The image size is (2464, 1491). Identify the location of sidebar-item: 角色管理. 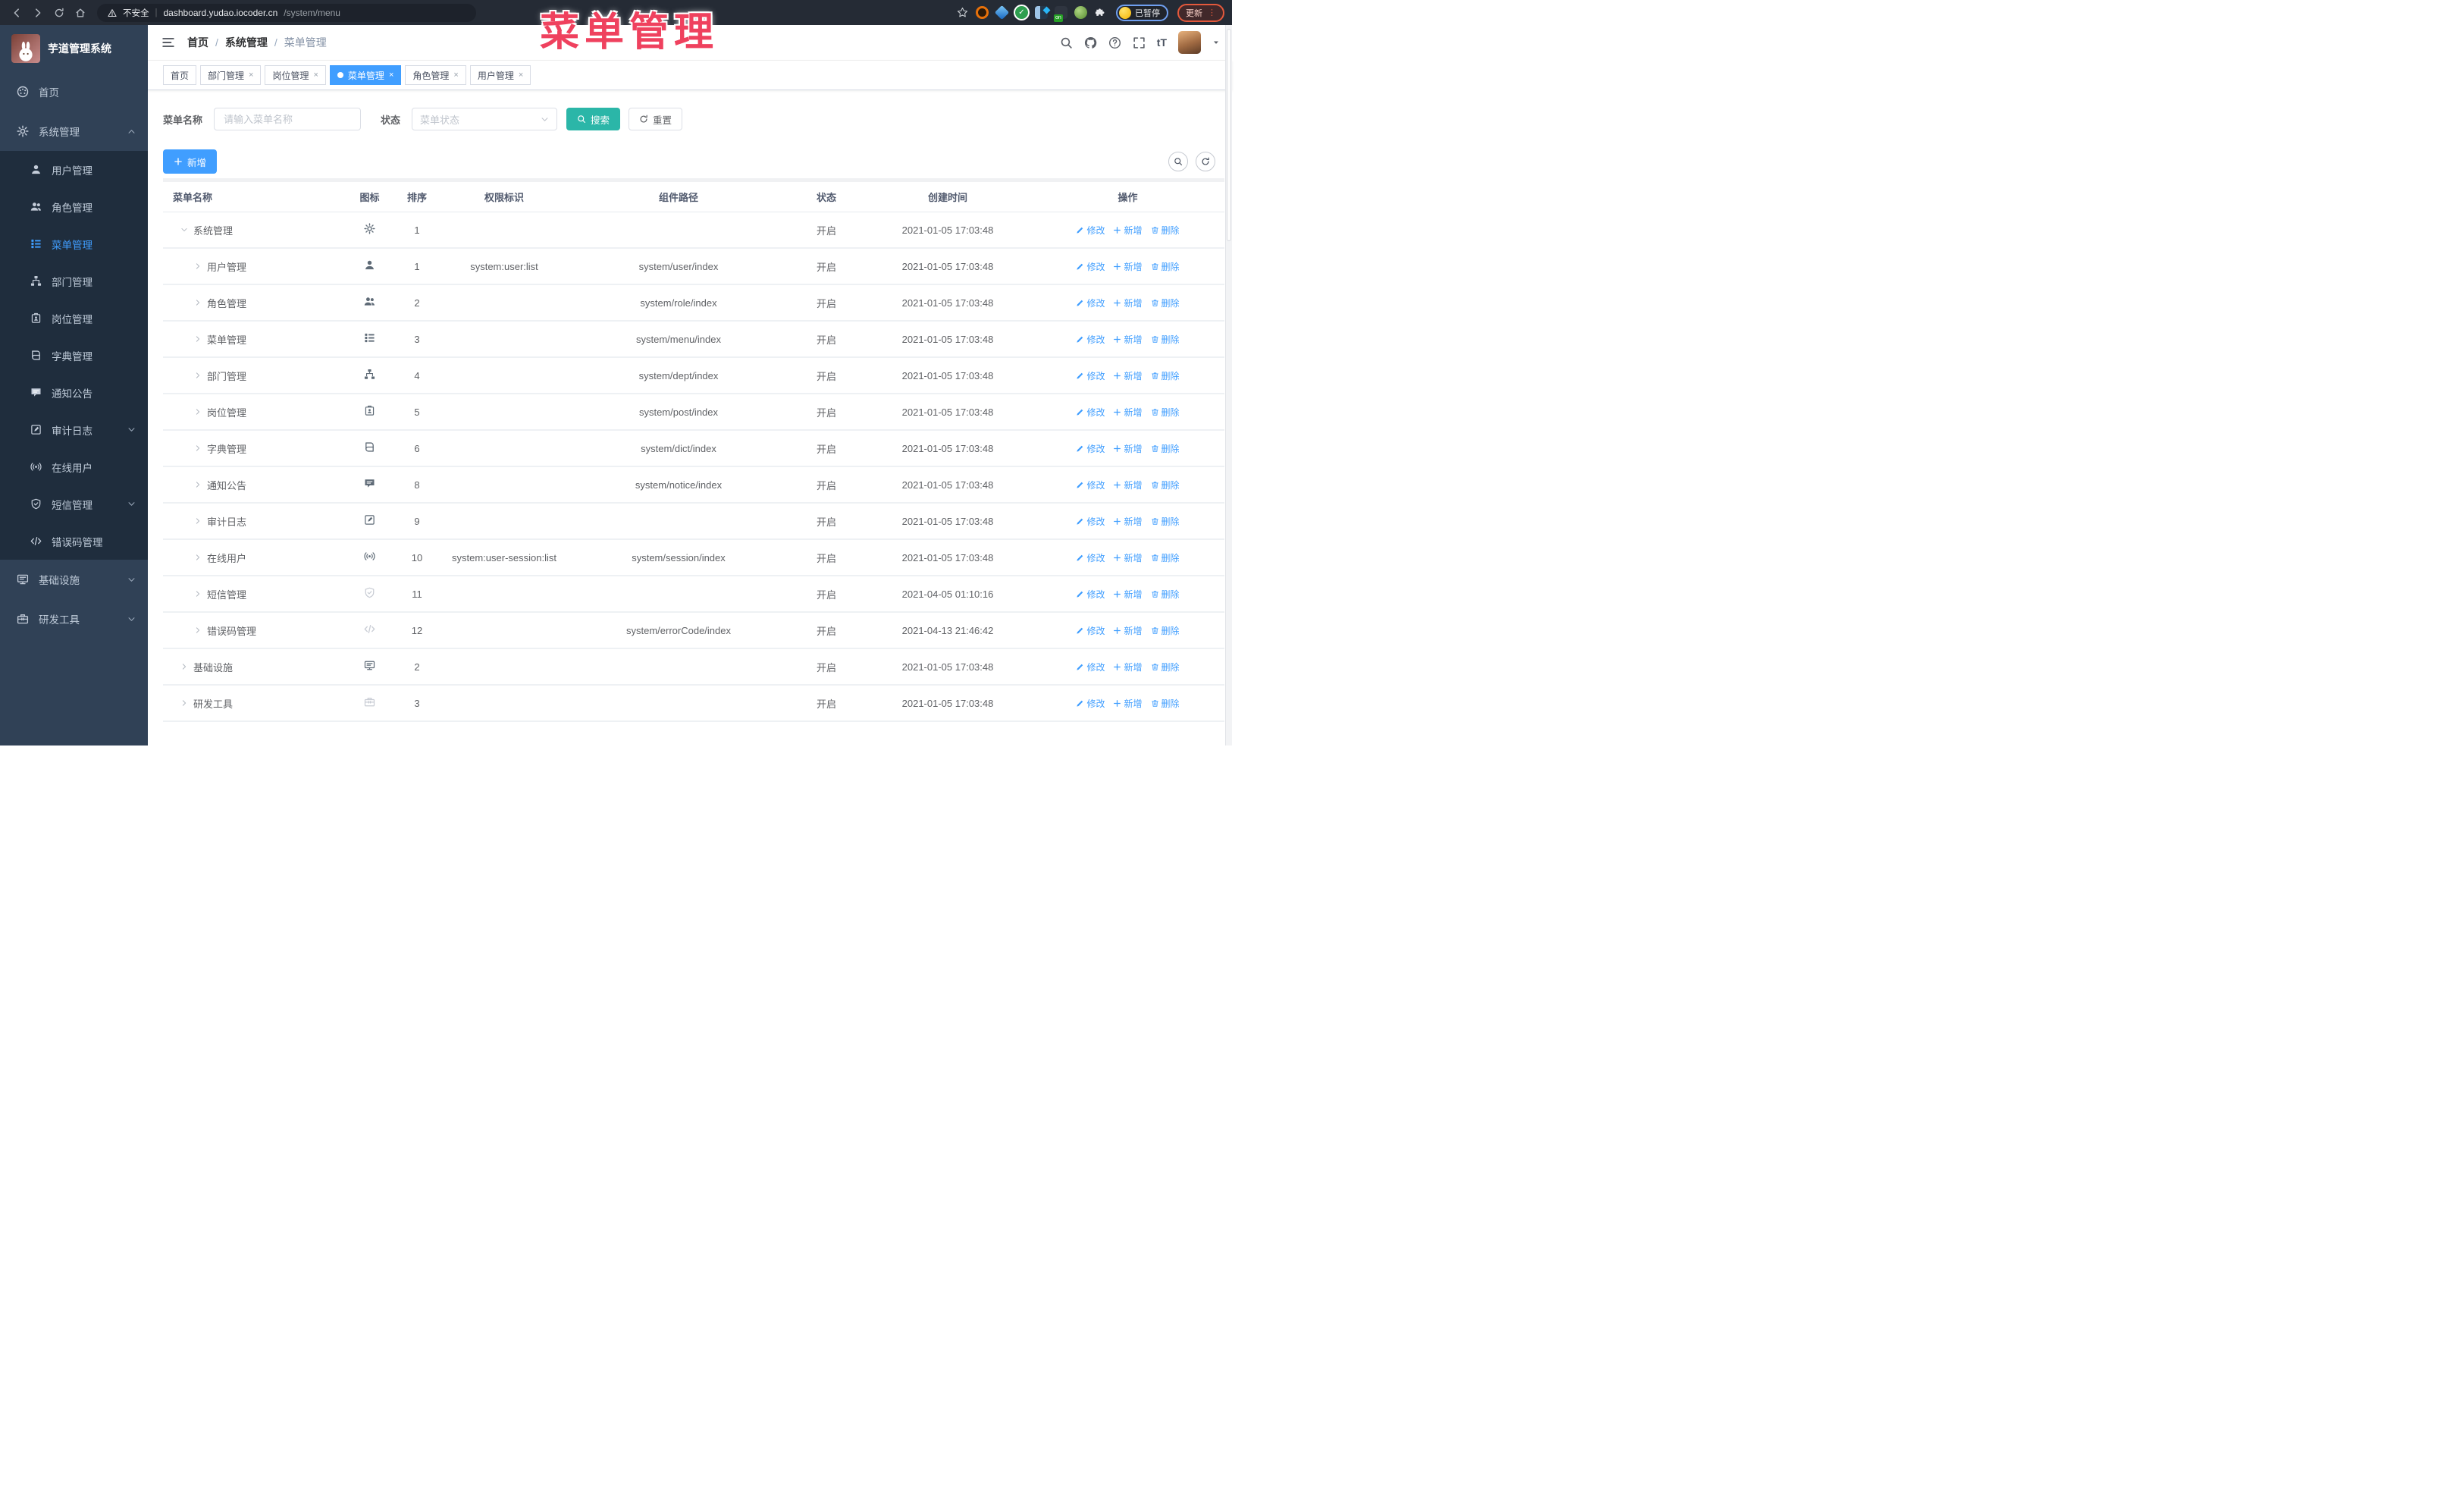
(74, 206).